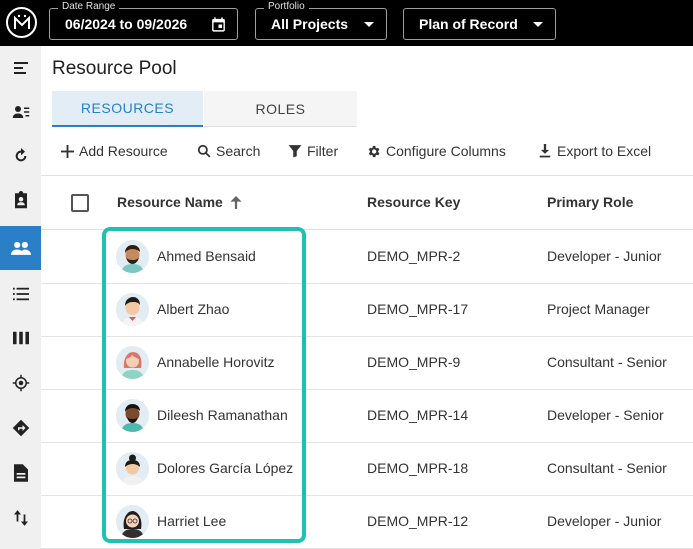 This screenshot has width=693, height=549. I want to click on portfolio-select: Portfolio All Projects, so click(321, 20).